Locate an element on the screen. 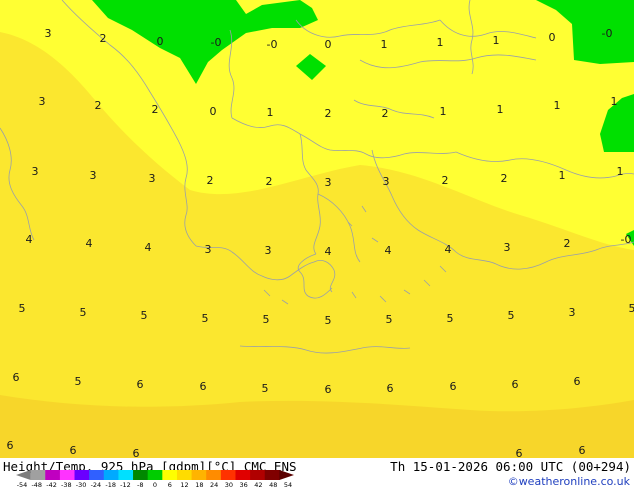  credit-link: ©weatheronline.co.uk is located at coordinates (569, 481).